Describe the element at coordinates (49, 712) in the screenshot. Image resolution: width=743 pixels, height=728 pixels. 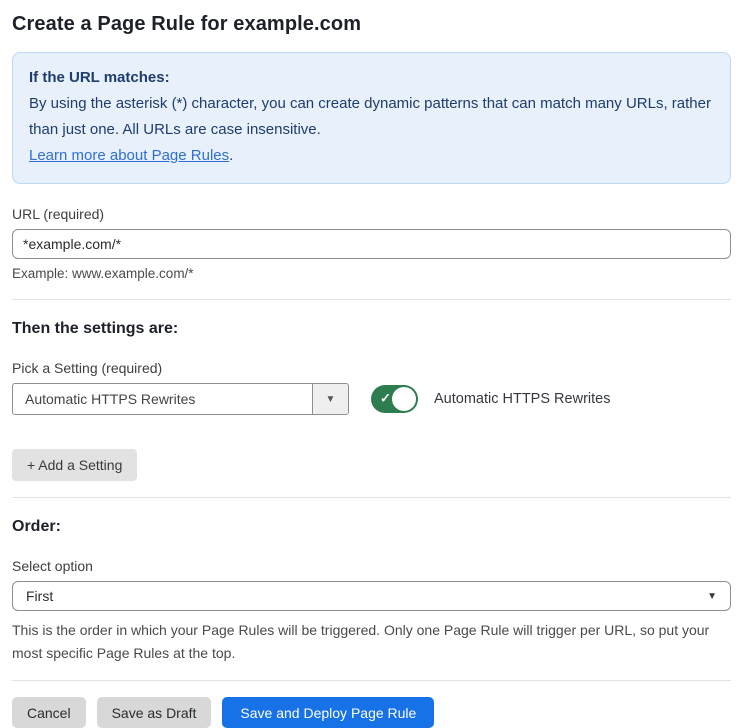
I see `cancel-button: Cancel` at that location.